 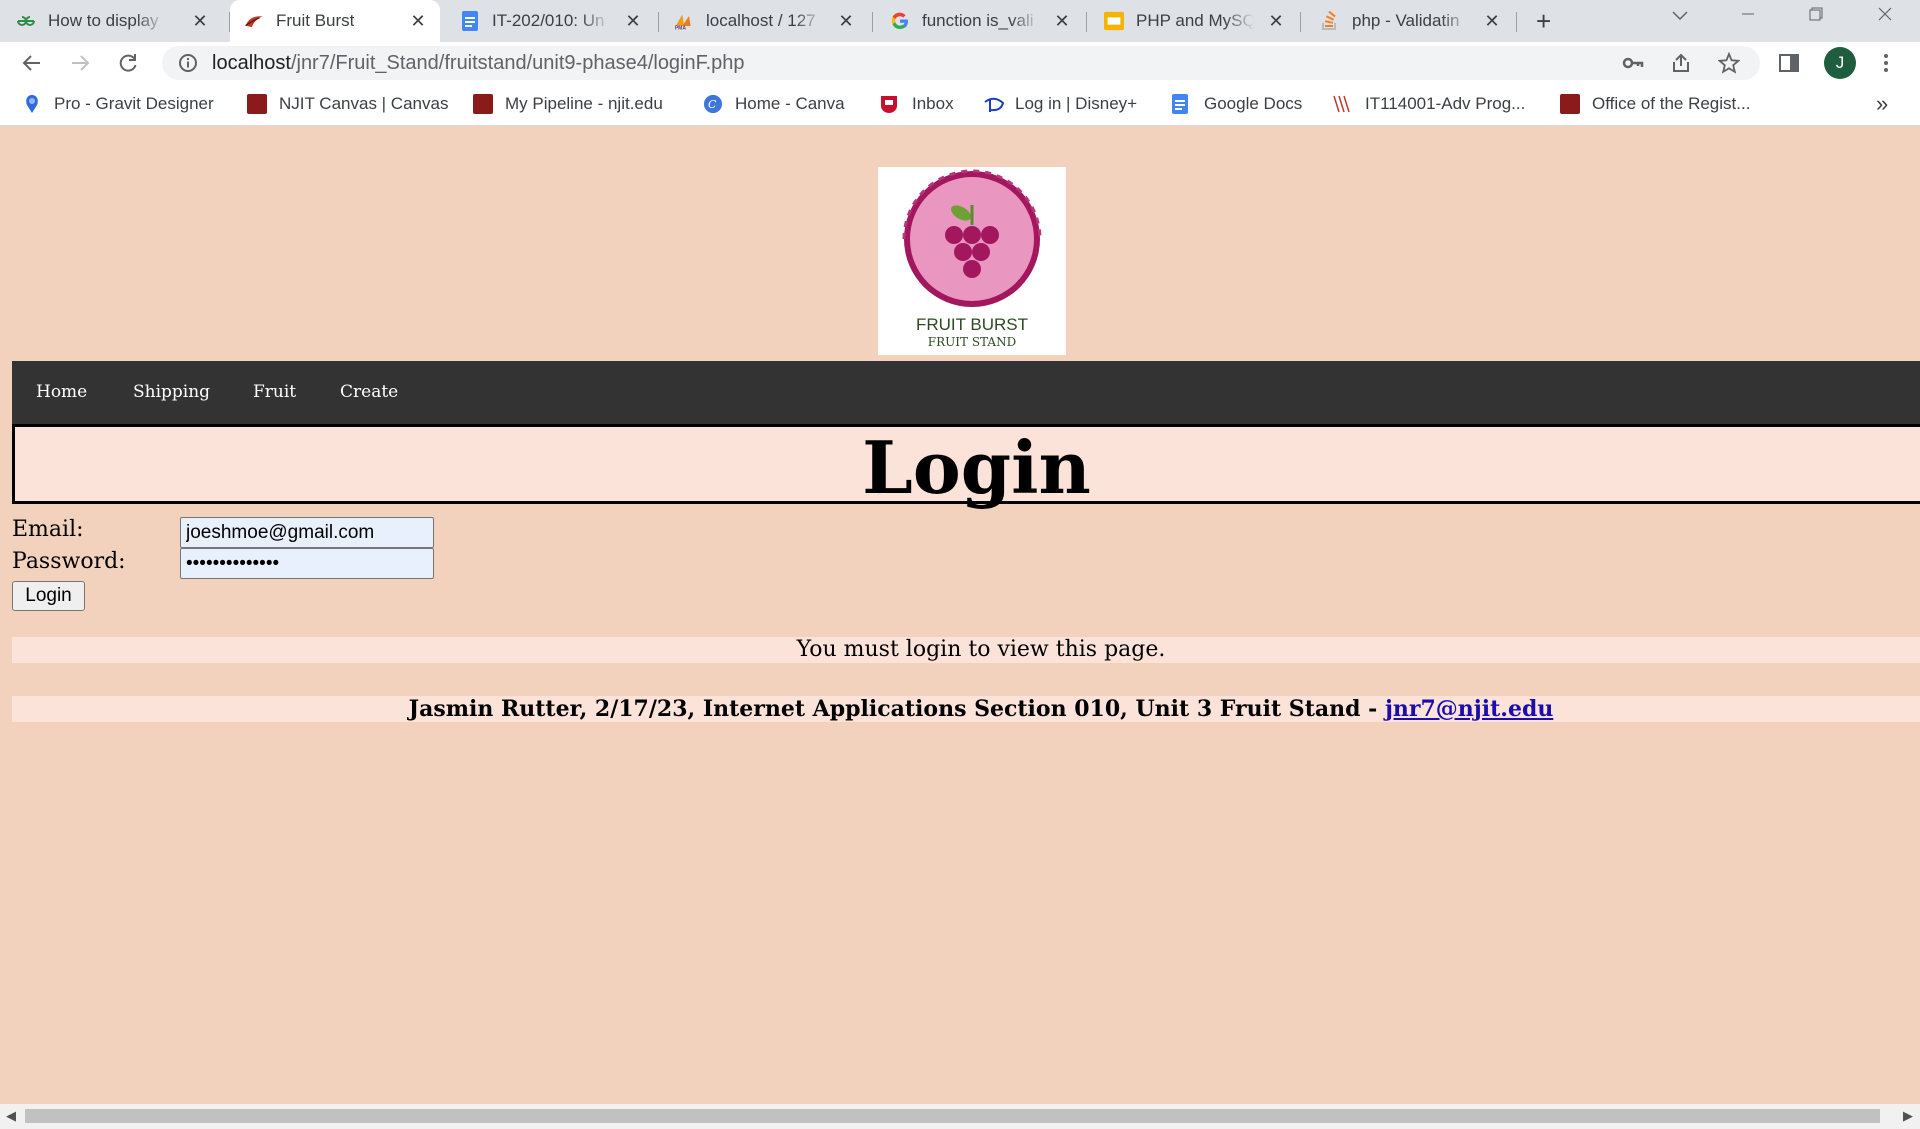 I want to click on logo-subtitle: FRUIT STAND, so click(x=972, y=342).